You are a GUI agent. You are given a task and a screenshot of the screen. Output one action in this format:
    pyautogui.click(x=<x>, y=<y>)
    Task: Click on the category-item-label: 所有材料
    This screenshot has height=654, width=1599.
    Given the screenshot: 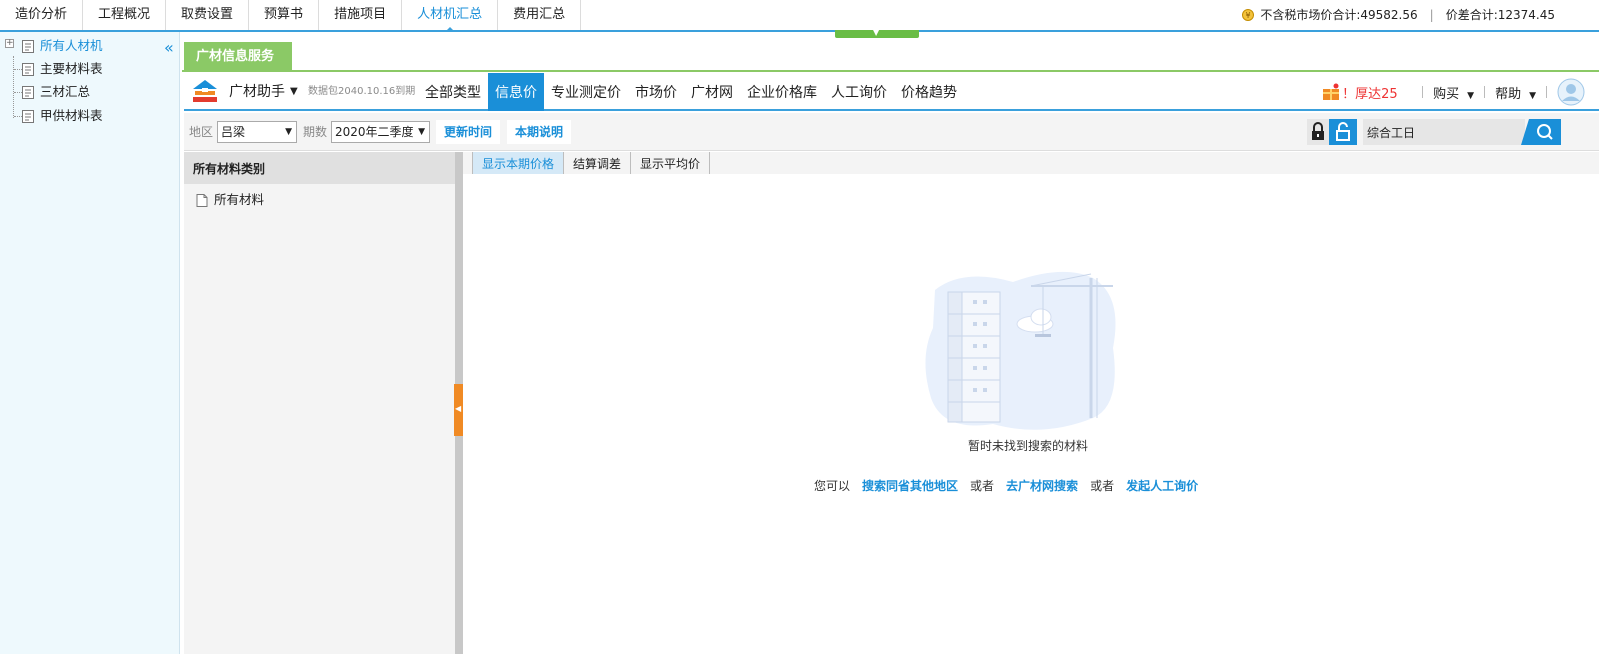 What is the action you would take?
    pyautogui.click(x=239, y=199)
    